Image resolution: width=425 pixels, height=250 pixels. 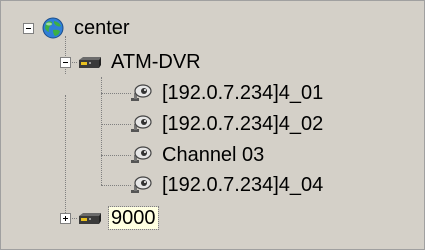 I want to click on tree-node-label: ATM-DVR, so click(x=156, y=62).